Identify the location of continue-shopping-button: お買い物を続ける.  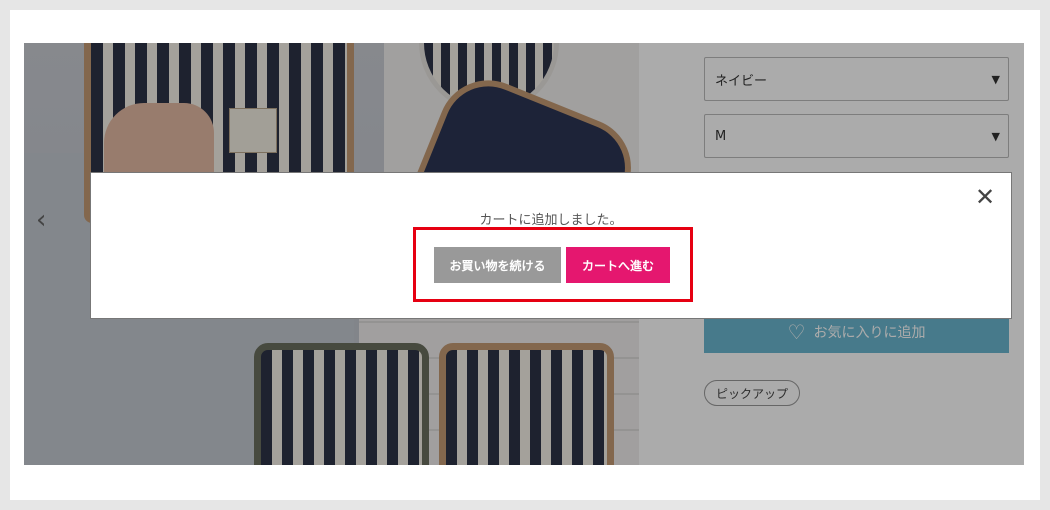
(497, 265).